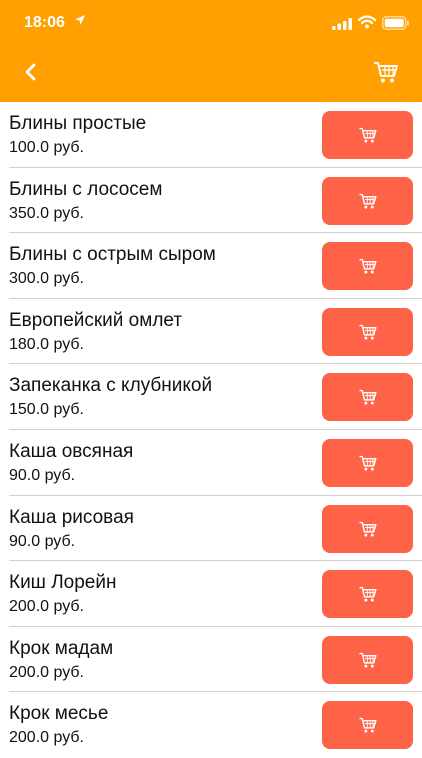 The image size is (422, 758). I want to click on product-name: Блины с острым сыром, so click(112, 255).